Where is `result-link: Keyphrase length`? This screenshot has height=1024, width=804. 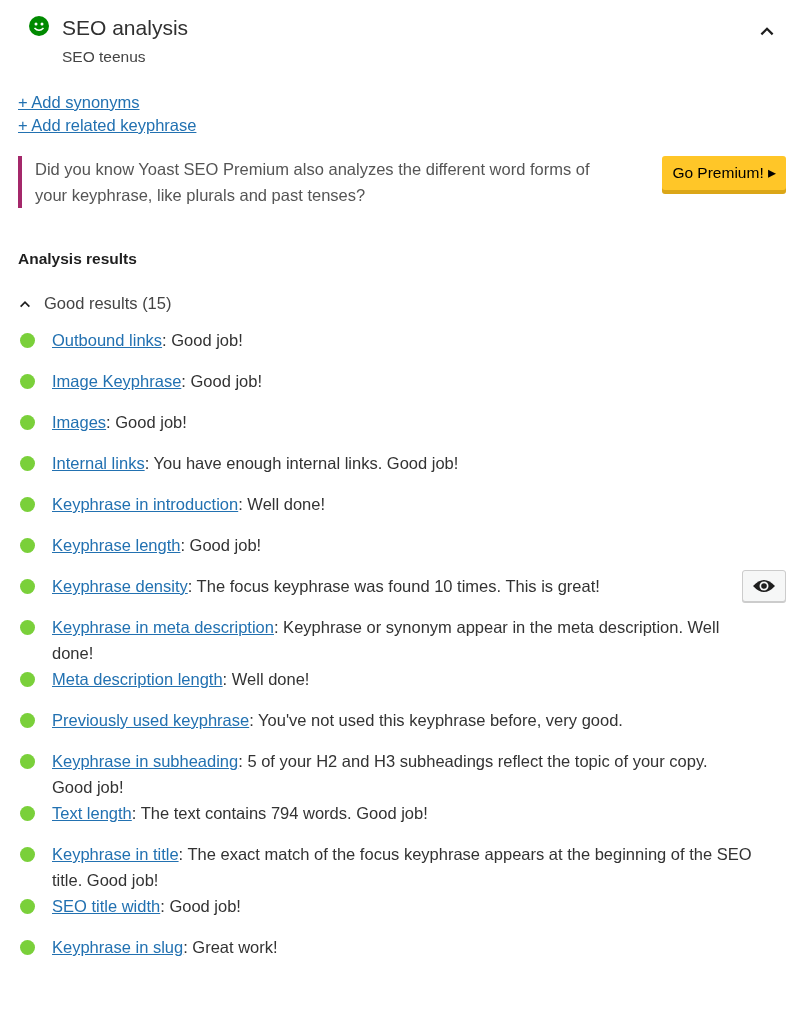 result-link: Keyphrase length is located at coordinates (116, 545).